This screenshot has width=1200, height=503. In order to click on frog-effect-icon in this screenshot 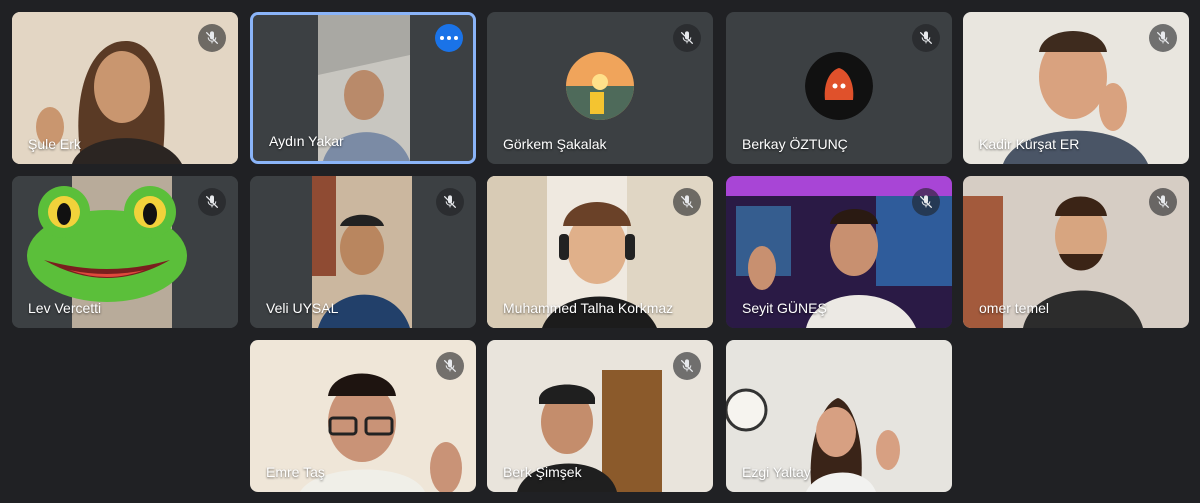, I will do `click(107, 244)`.